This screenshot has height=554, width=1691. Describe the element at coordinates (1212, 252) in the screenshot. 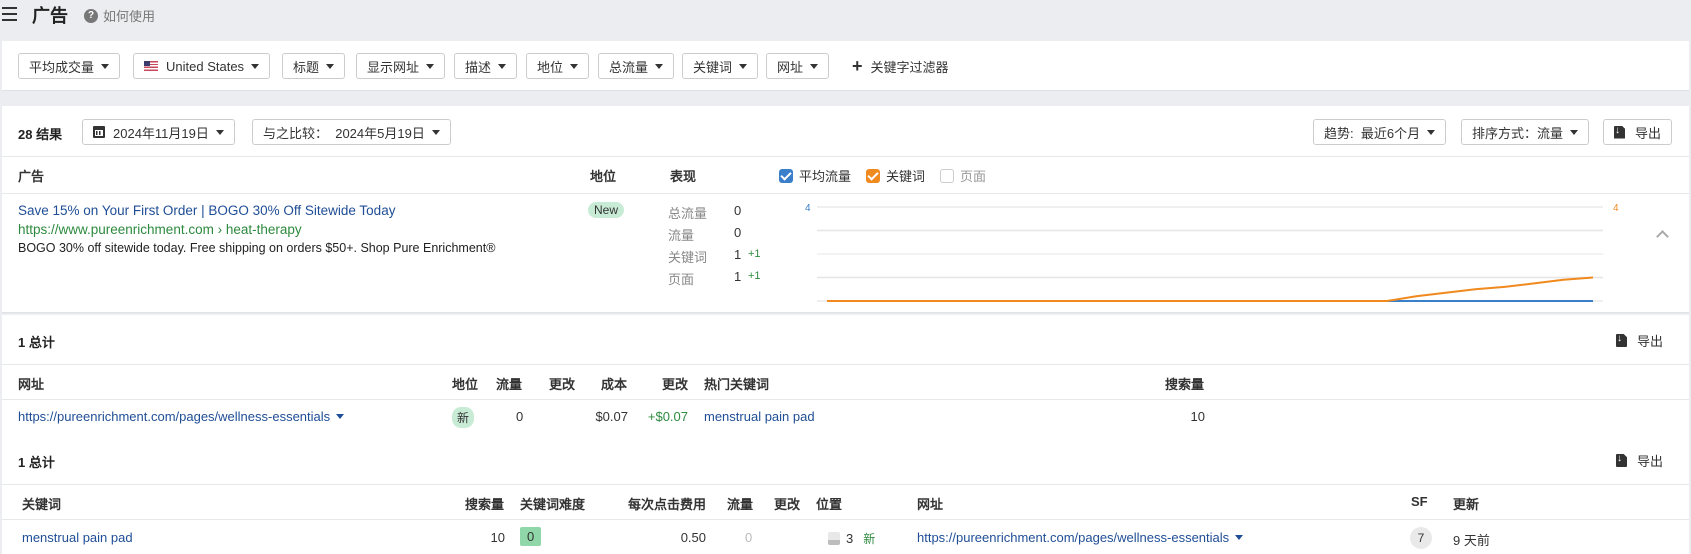

I see `trend-chart: 44` at that location.